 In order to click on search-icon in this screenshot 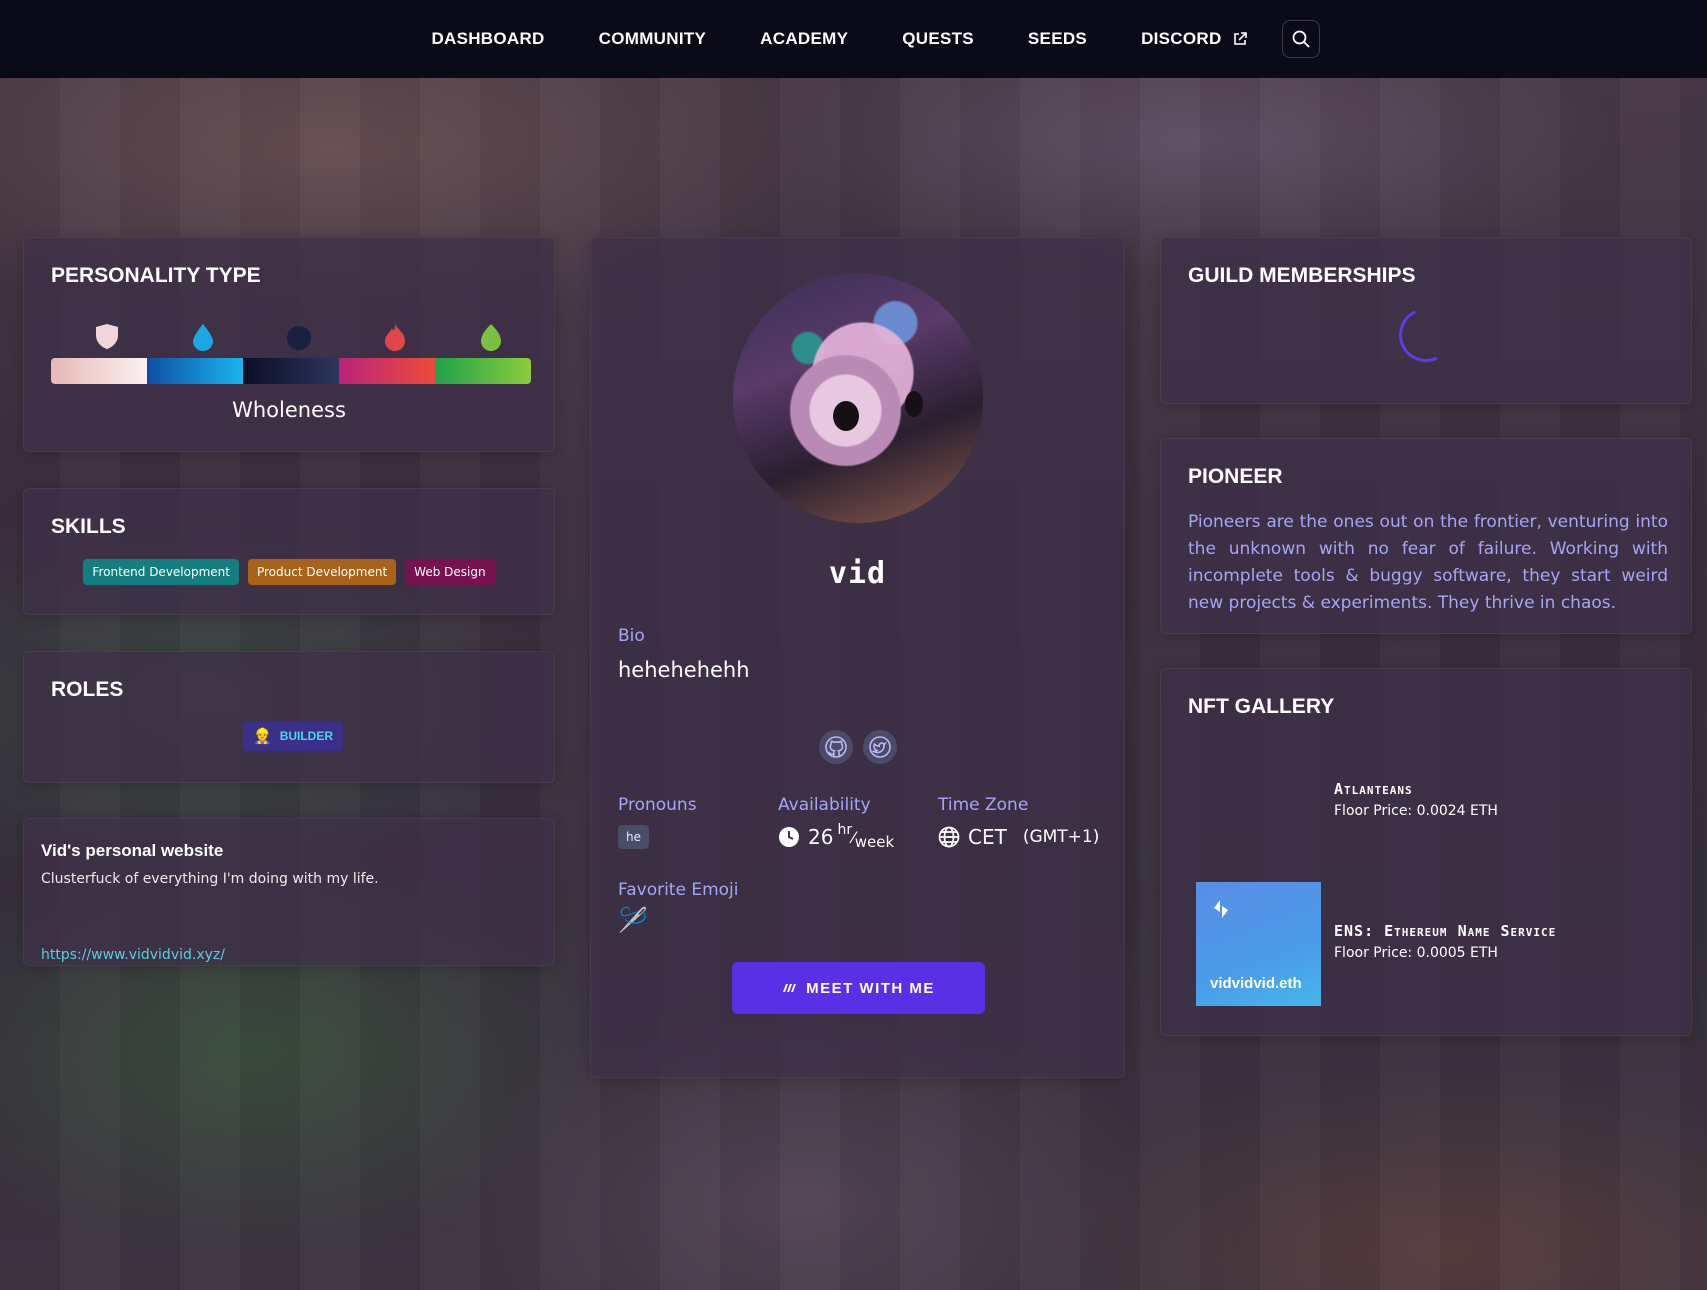, I will do `click(1301, 39)`.